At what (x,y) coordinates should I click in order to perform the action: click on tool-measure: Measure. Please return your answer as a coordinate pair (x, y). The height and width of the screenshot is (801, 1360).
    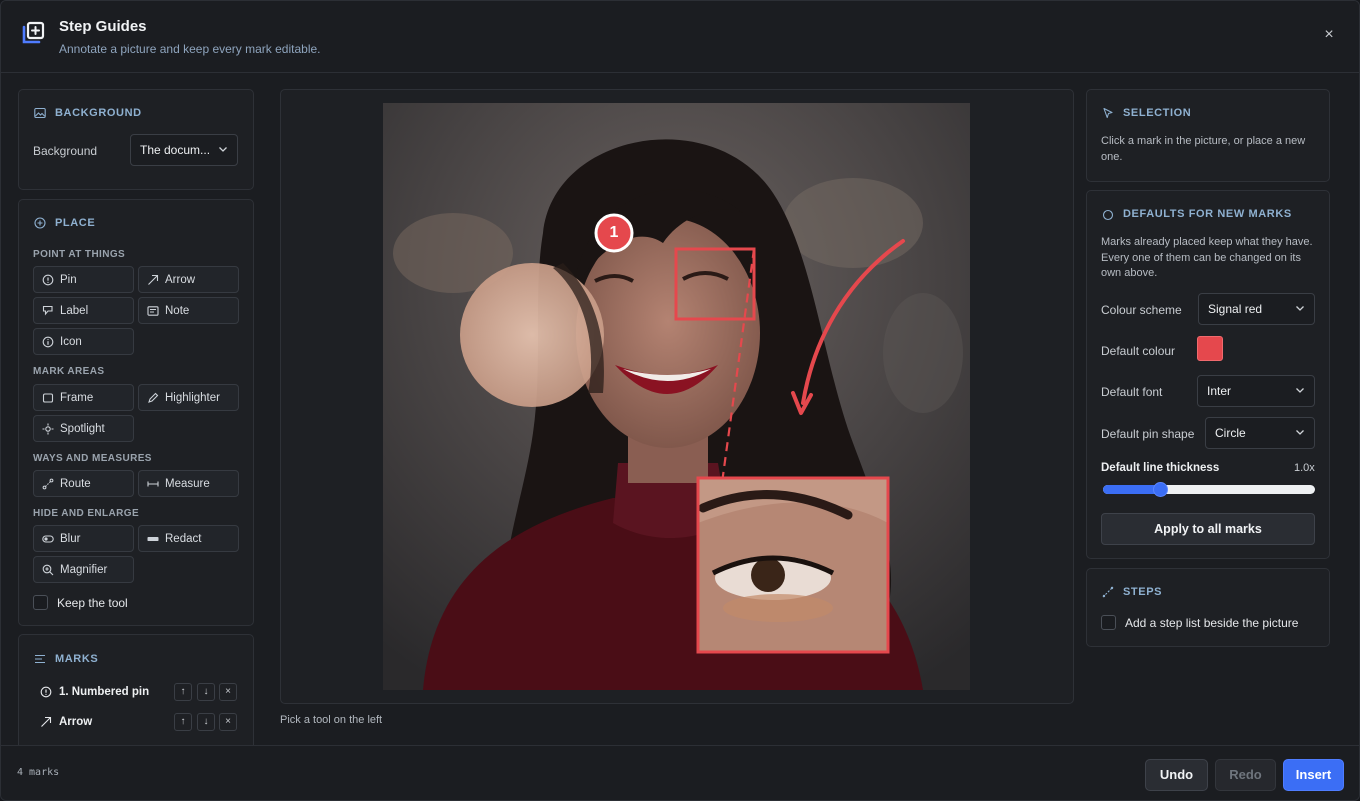
    Looking at the image, I should click on (188, 483).